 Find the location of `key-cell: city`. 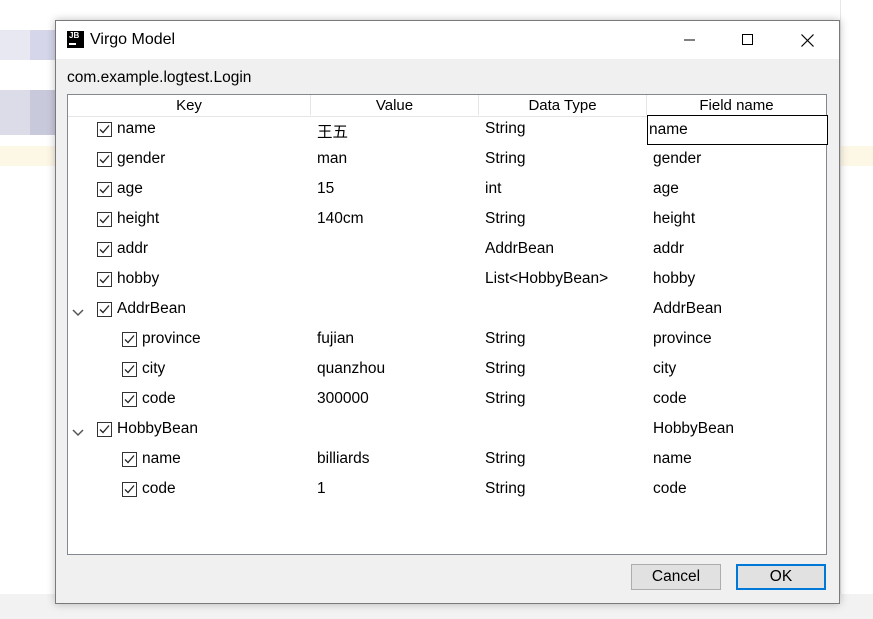

key-cell: city is located at coordinates (154, 368).